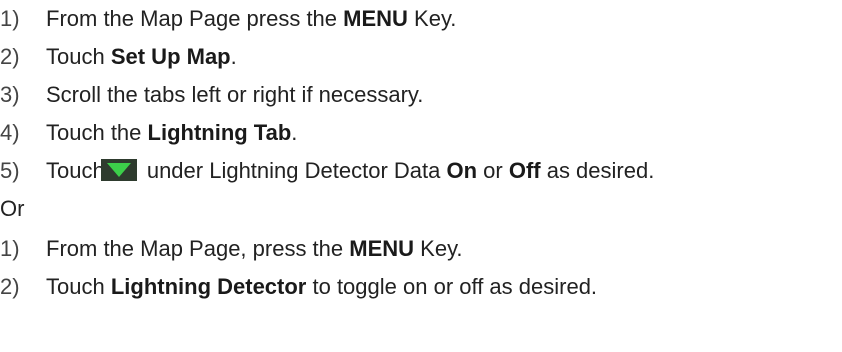  I want to click on step-text: From the Map Page, press the MENU Key., so click(254, 249).